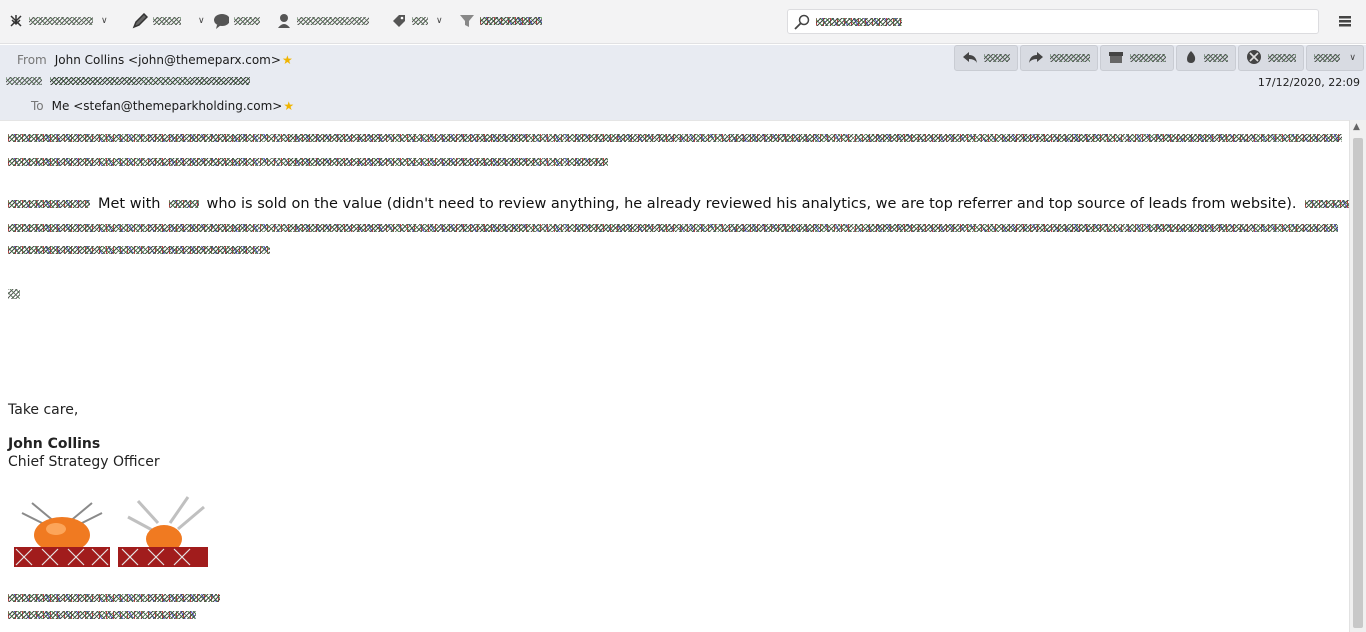 Image resolution: width=1366 pixels, height=632 pixels. I want to click on chat-button, so click(236, 21).